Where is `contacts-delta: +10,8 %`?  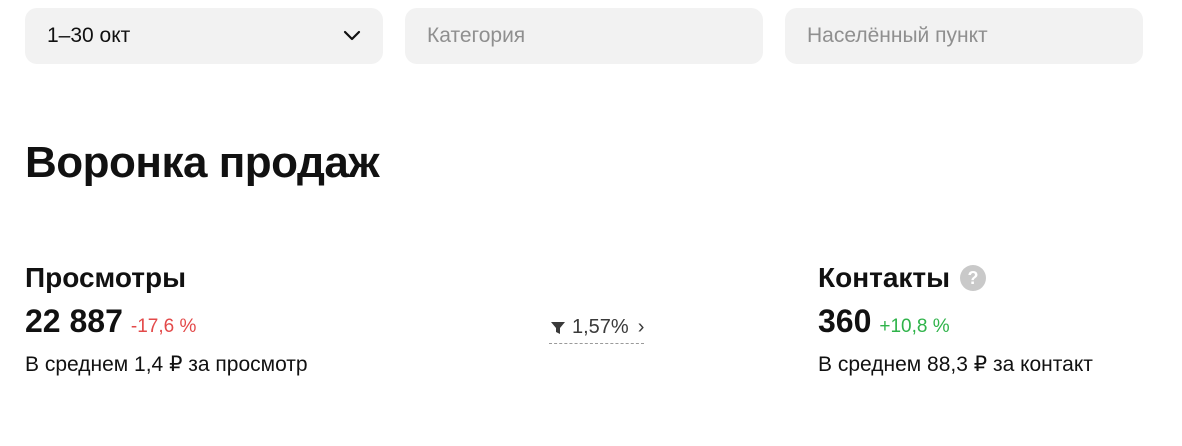
contacts-delta: +10,8 % is located at coordinates (914, 326).